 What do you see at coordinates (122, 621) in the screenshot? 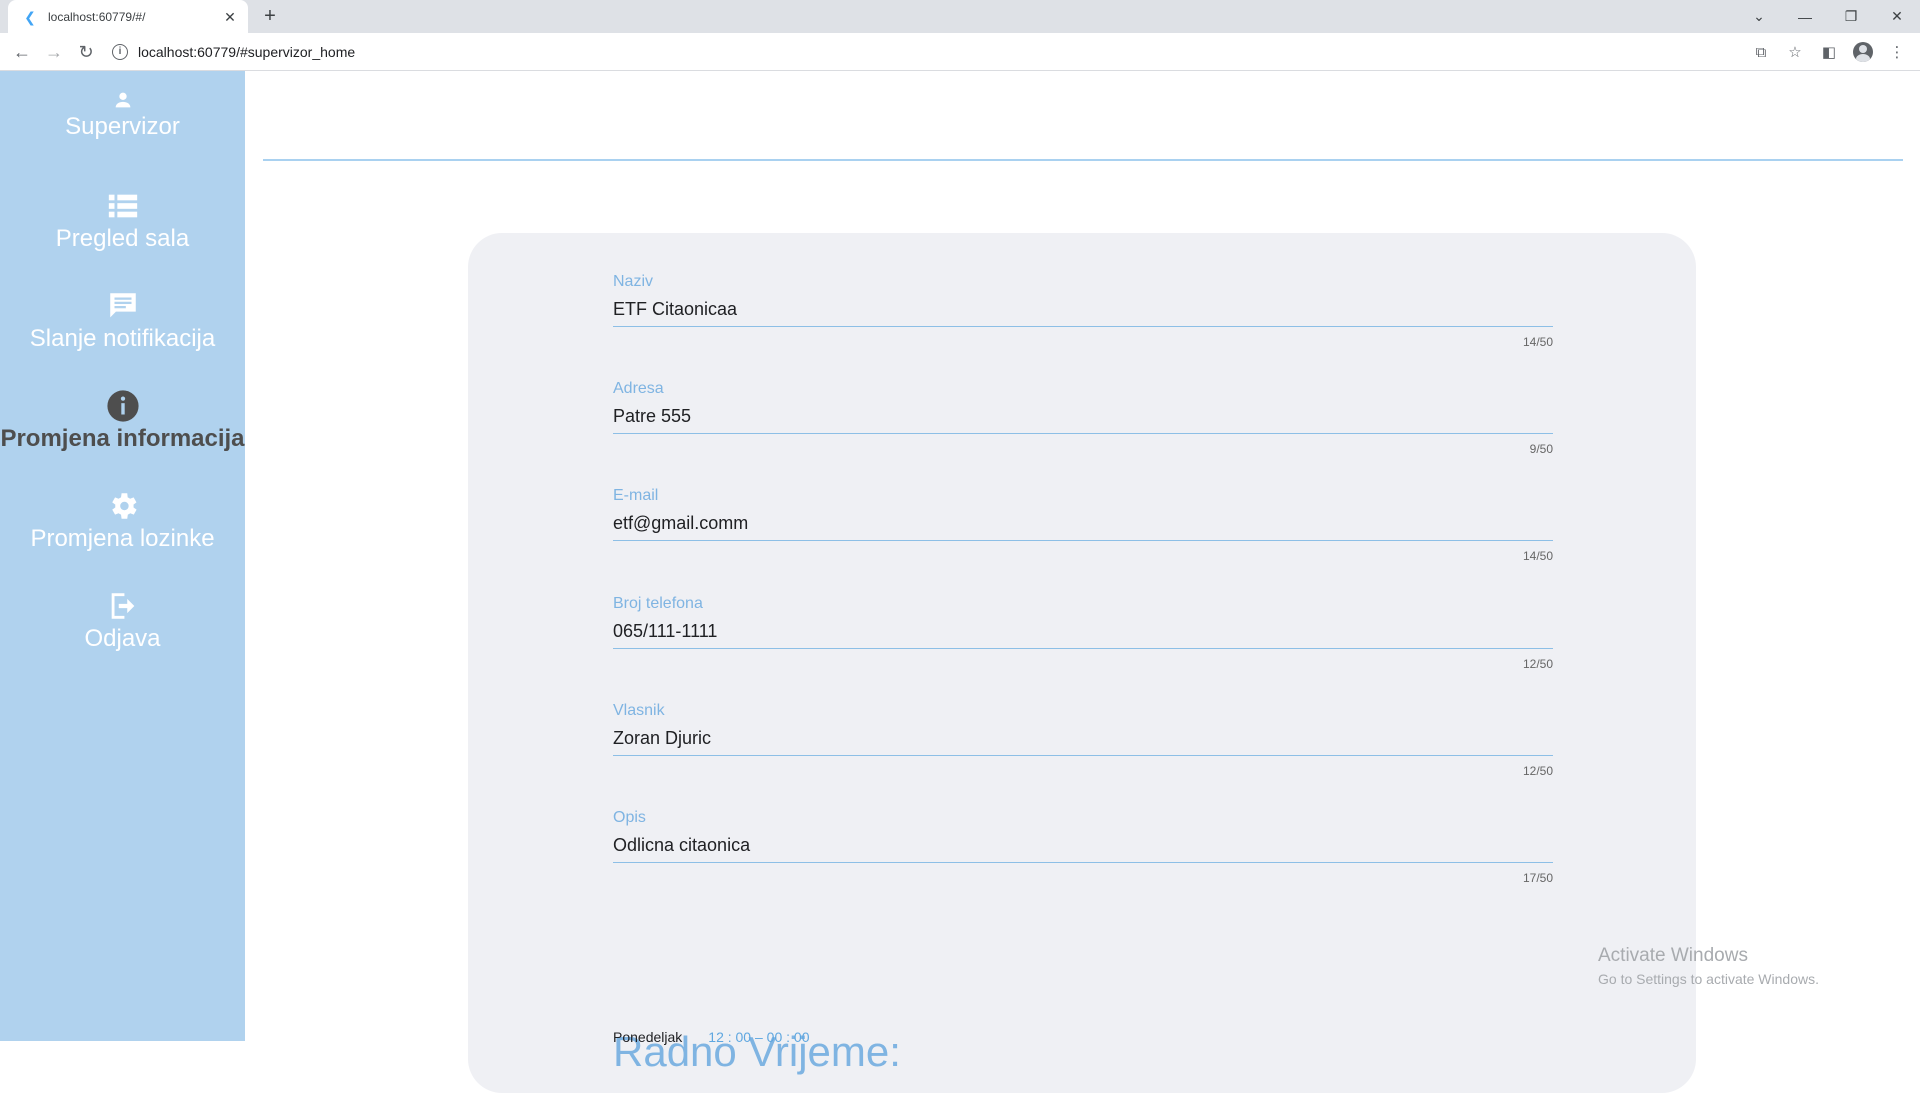
I see `sidebar-item-odjava: Odjava` at bounding box center [122, 621].